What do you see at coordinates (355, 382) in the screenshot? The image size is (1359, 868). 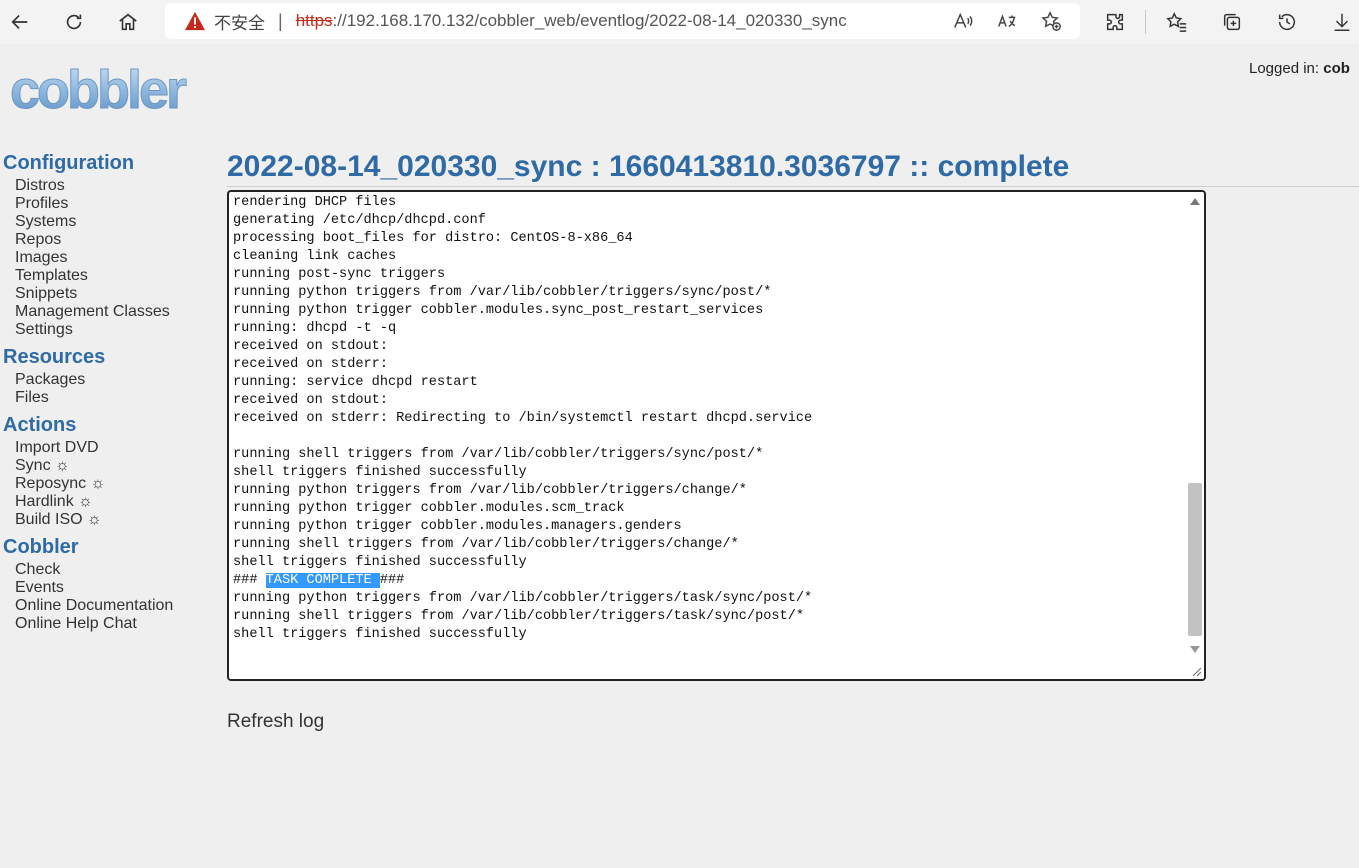 I see `log-line: running: service dhcpd restart` at bounding box center [355, 382].